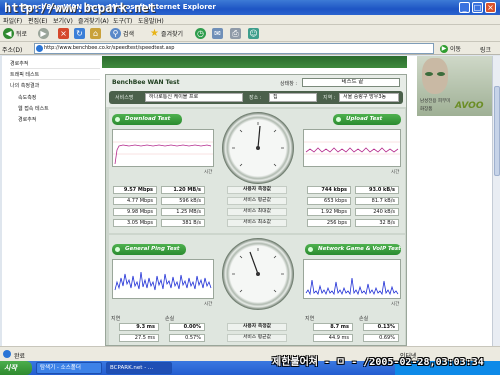  Describe the element at coordinates (135, 223) in the screenshot. I see `download-mbps-value: 3.05 Mbps` at that location.